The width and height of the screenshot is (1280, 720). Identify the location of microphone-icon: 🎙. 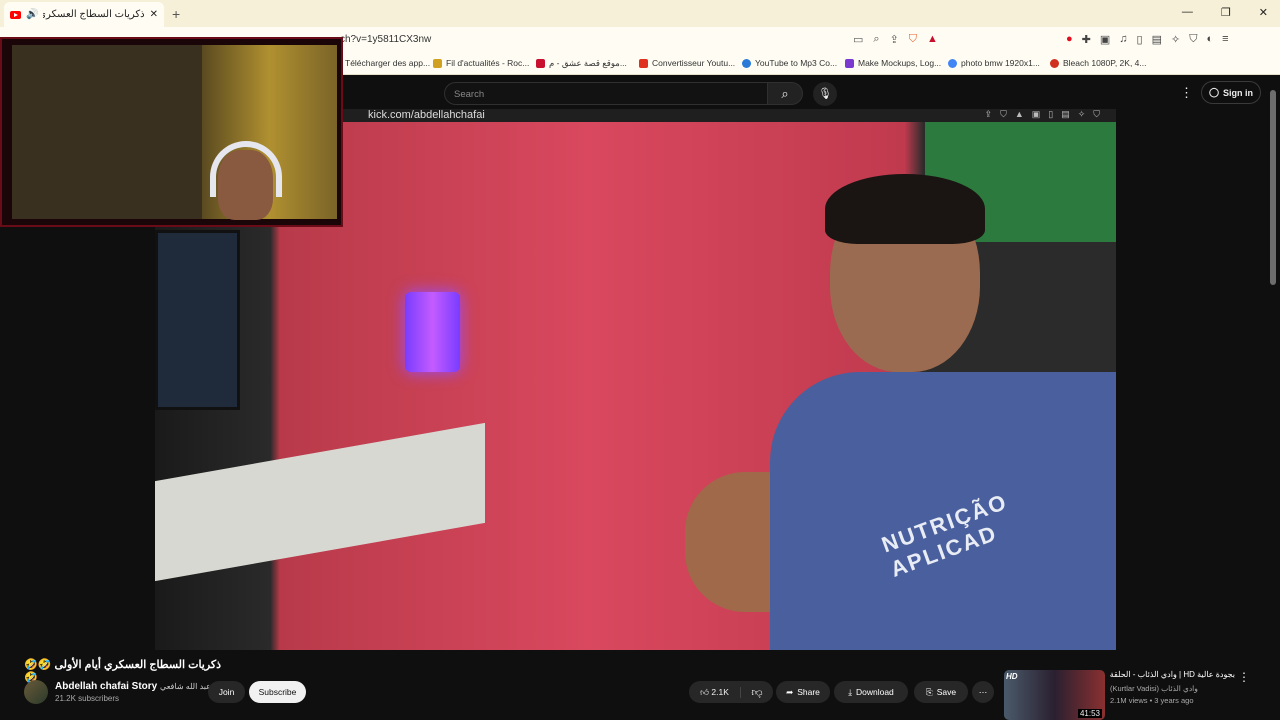
(825, 94).